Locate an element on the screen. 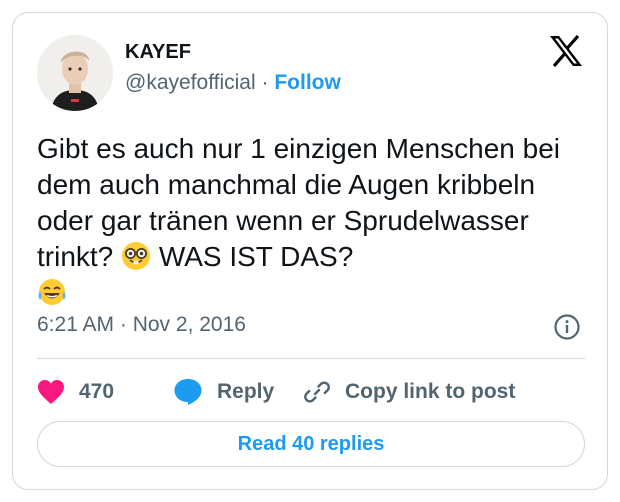 This screenshot has width=620, height=502. author-handle-line: @kayefofficial · Follow is located at coordinates (233, 83).